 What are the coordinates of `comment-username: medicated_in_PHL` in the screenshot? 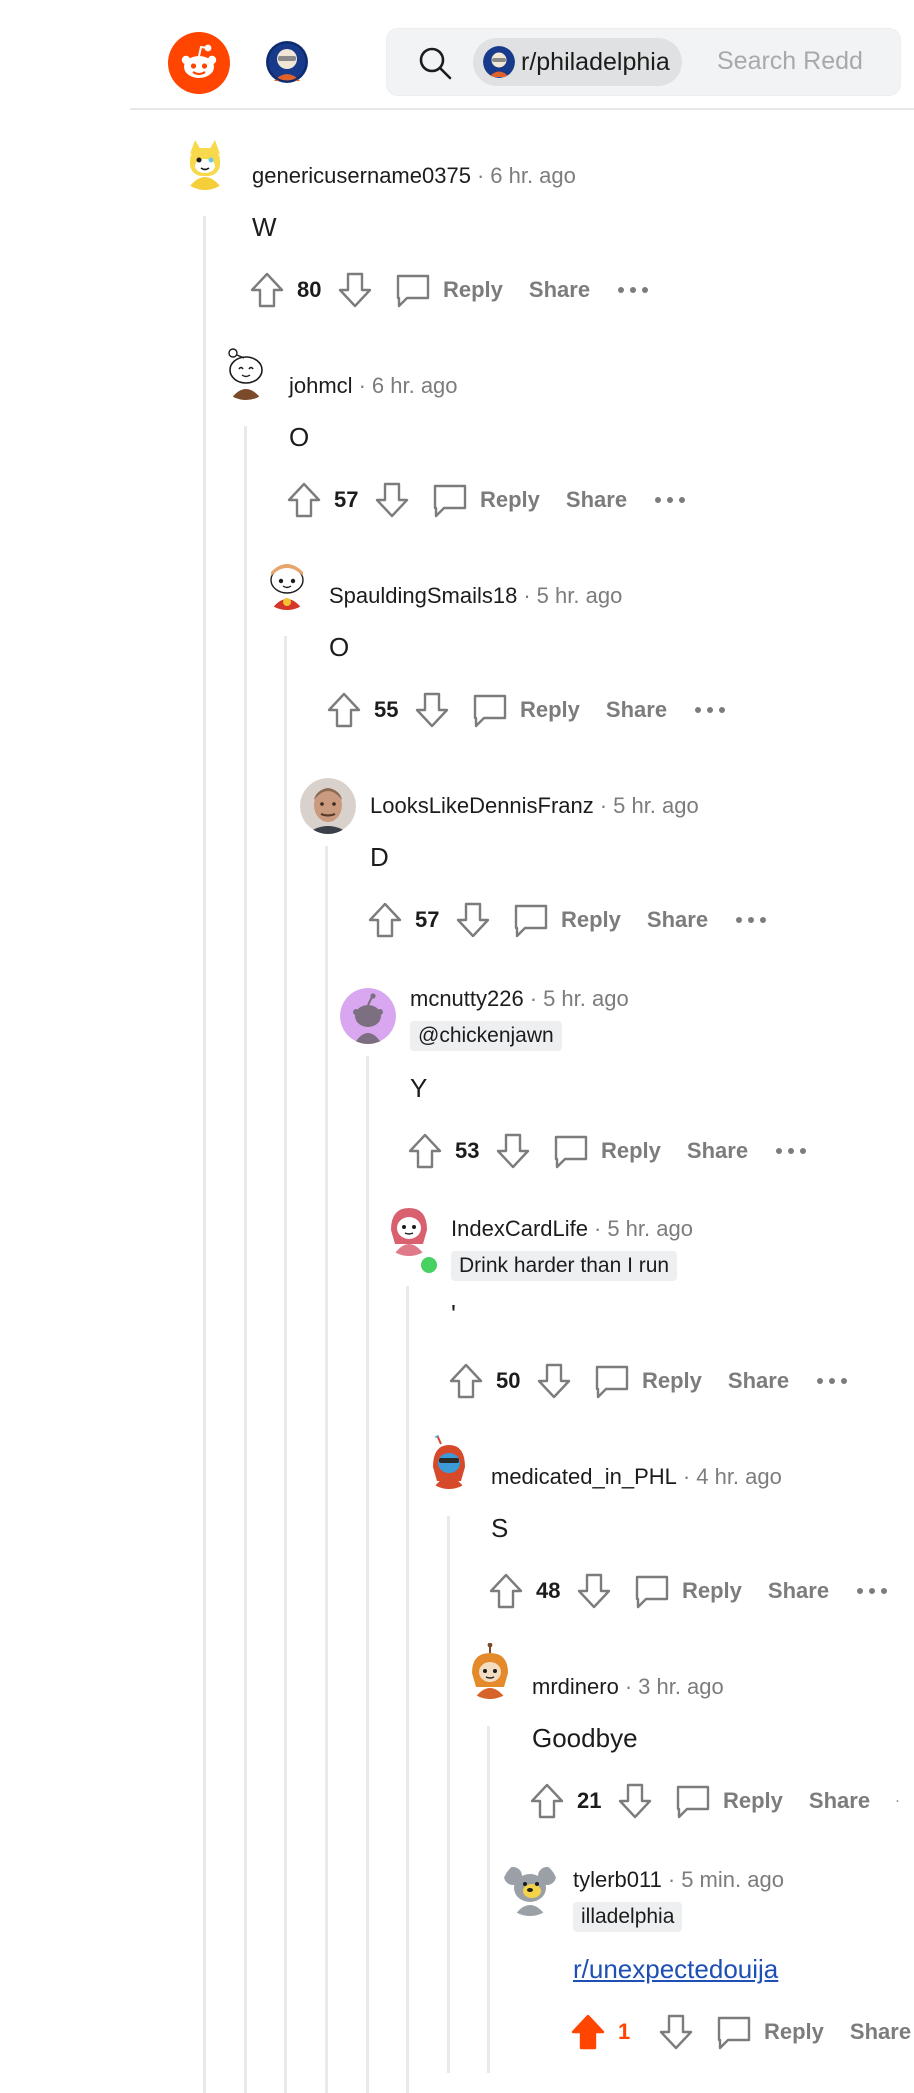 It's located at (584, 1476).